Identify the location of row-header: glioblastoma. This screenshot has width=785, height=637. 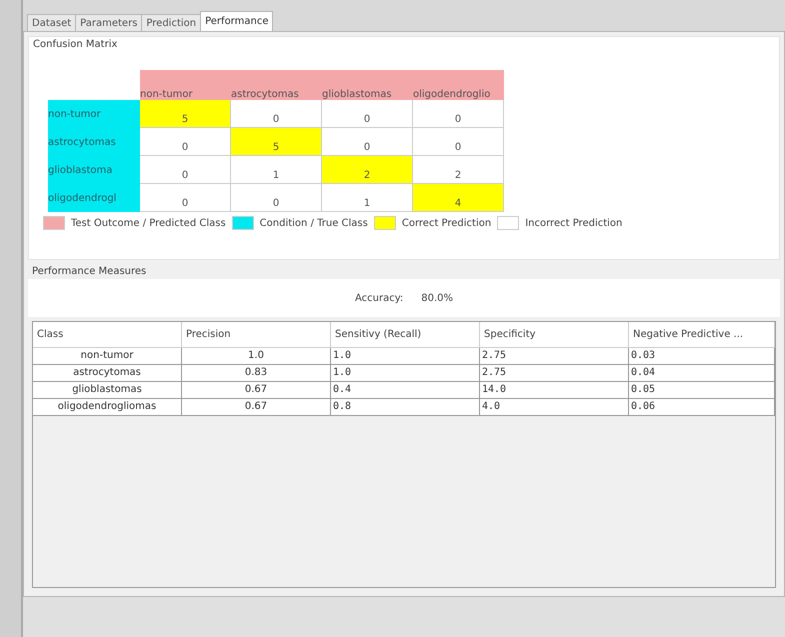
(94, 170).